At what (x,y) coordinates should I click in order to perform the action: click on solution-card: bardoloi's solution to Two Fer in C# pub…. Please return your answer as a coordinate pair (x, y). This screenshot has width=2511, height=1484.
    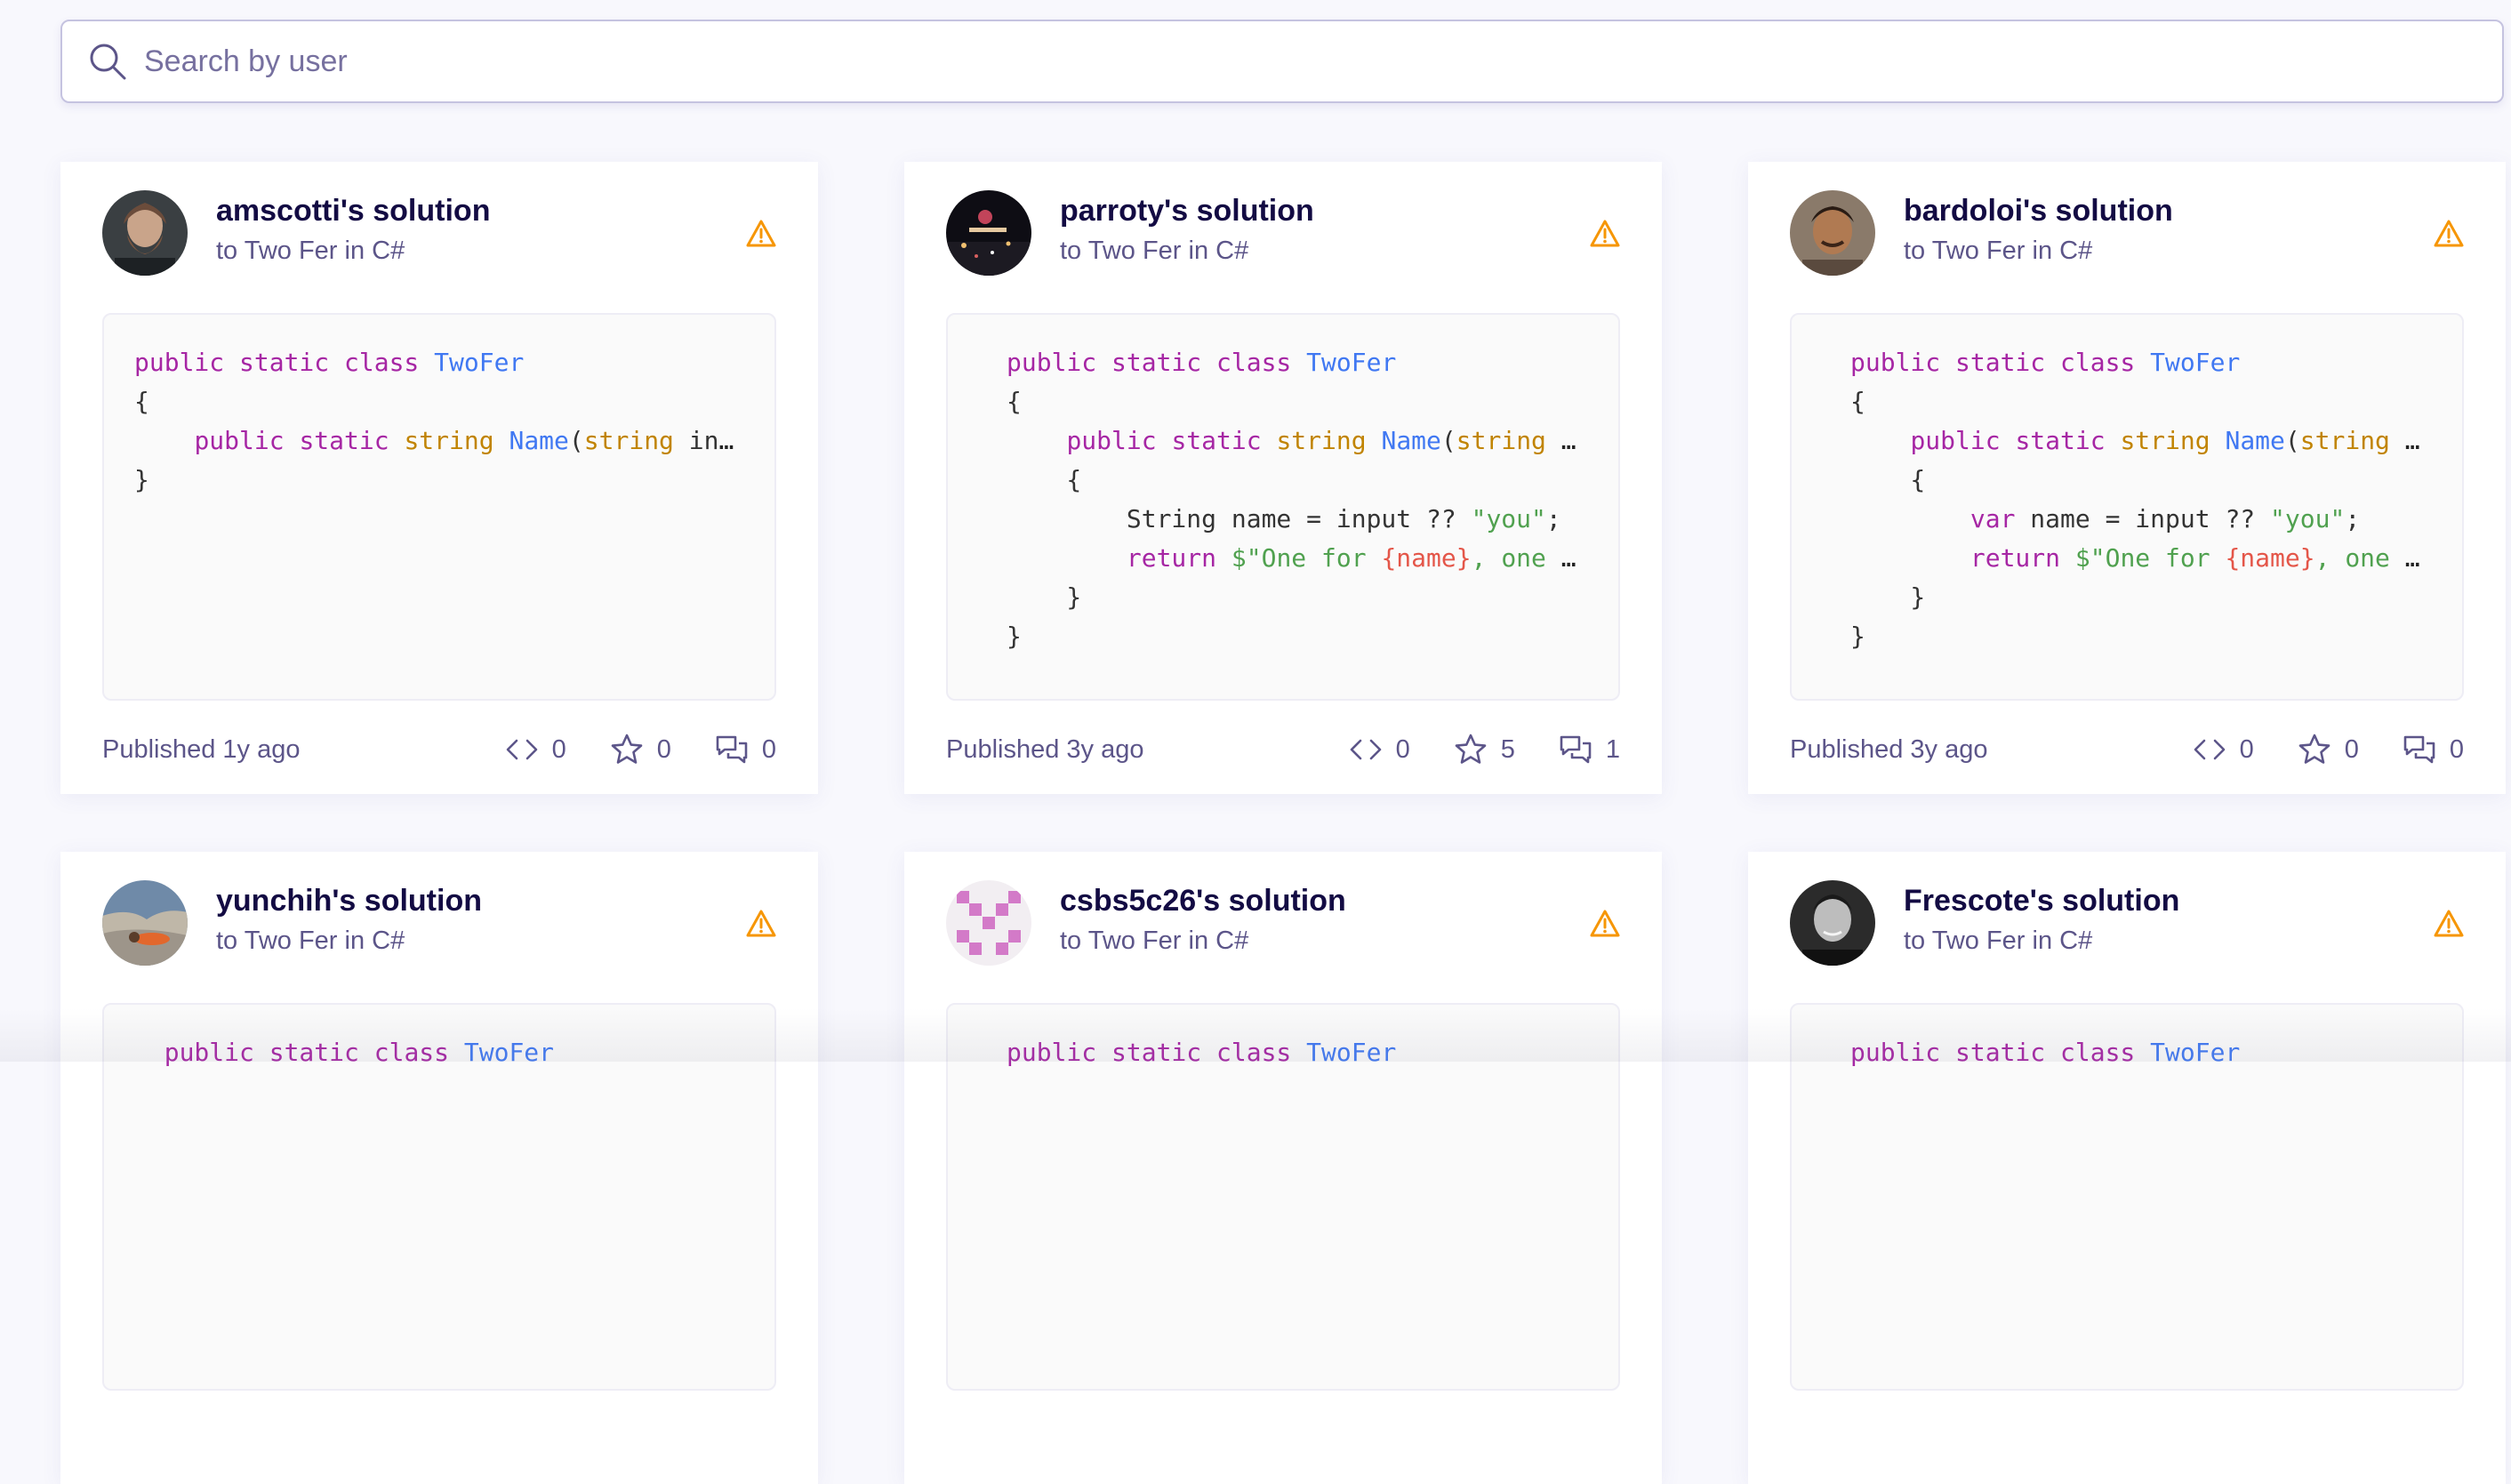
    Looking at the image, I should click on (2127, 478).